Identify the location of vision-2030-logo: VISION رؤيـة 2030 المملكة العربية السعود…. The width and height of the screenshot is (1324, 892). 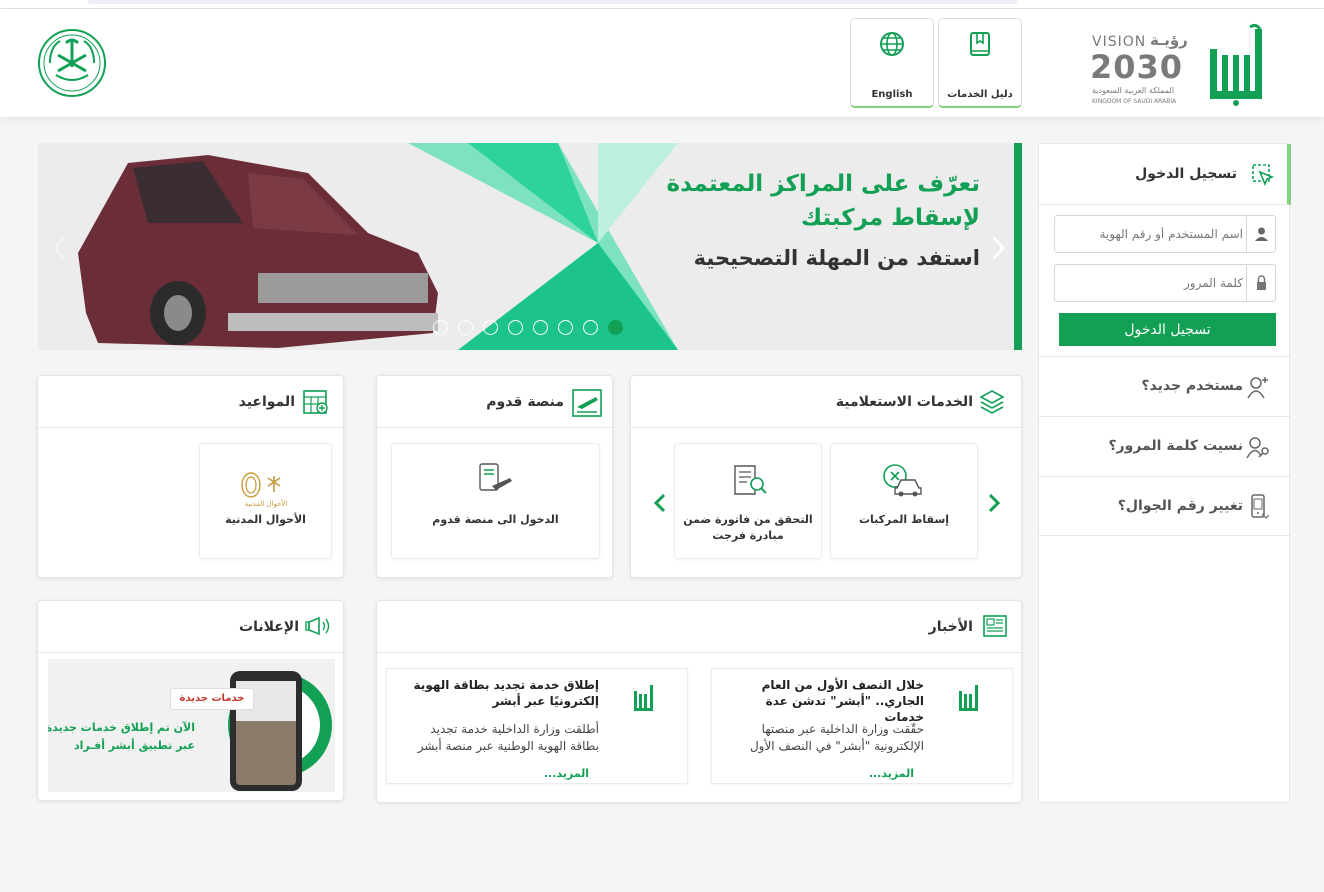
(1145, 71).